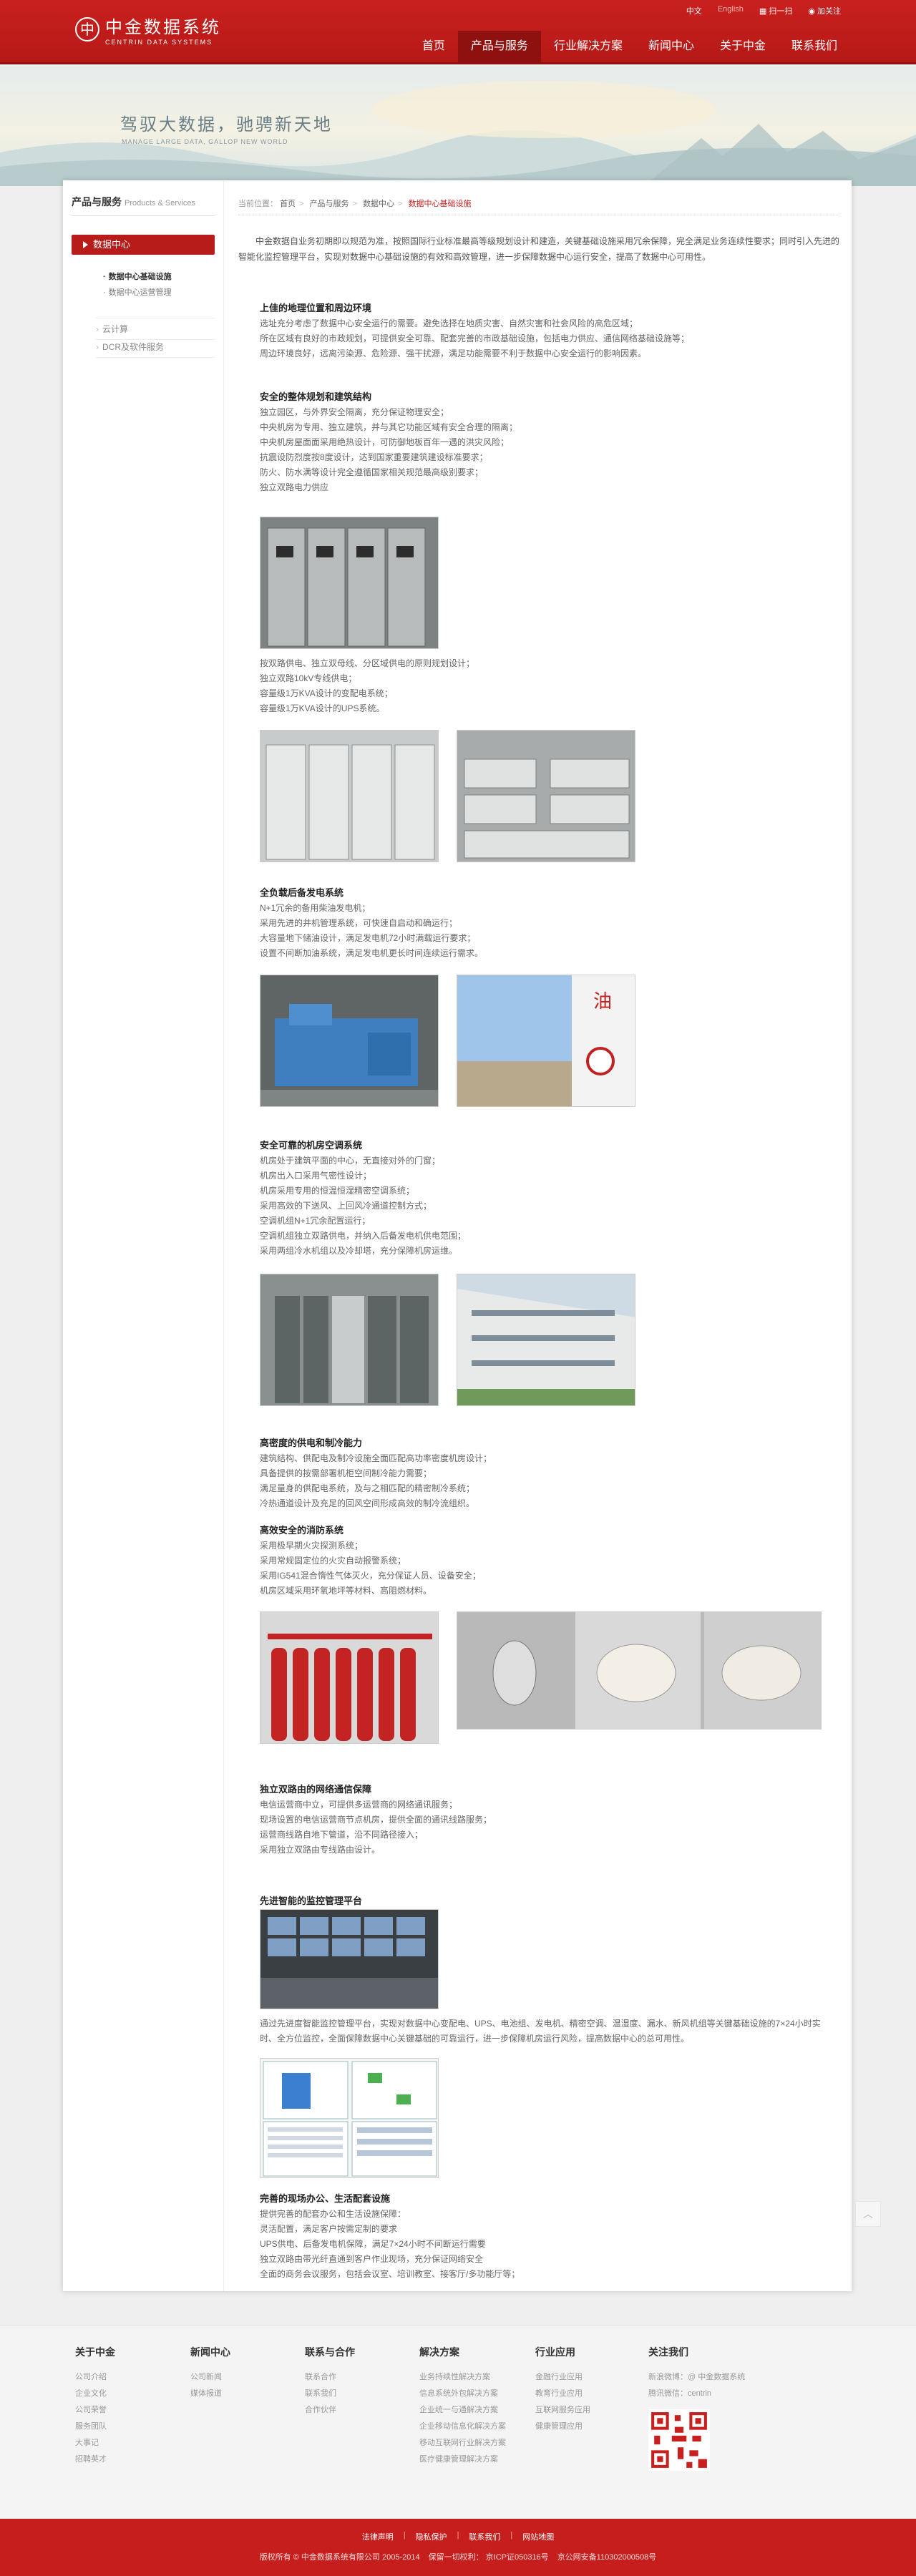  Describe the element at coordinates (562, 2394) in the screenshot. I see `footer-link: 教育行业应用` at that location.